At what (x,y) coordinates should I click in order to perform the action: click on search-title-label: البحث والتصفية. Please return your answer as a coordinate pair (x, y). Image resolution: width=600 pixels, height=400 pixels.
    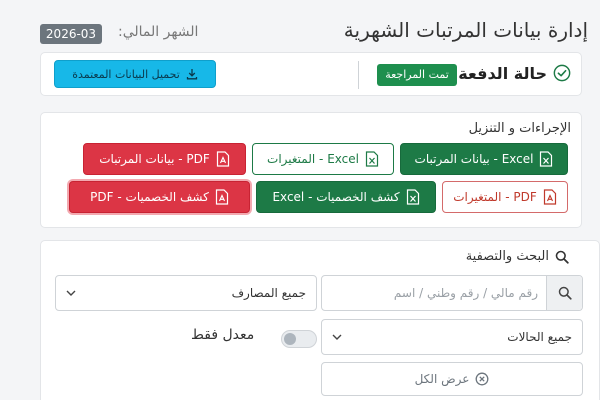
    Looking at the image, I should click on (507, 256).